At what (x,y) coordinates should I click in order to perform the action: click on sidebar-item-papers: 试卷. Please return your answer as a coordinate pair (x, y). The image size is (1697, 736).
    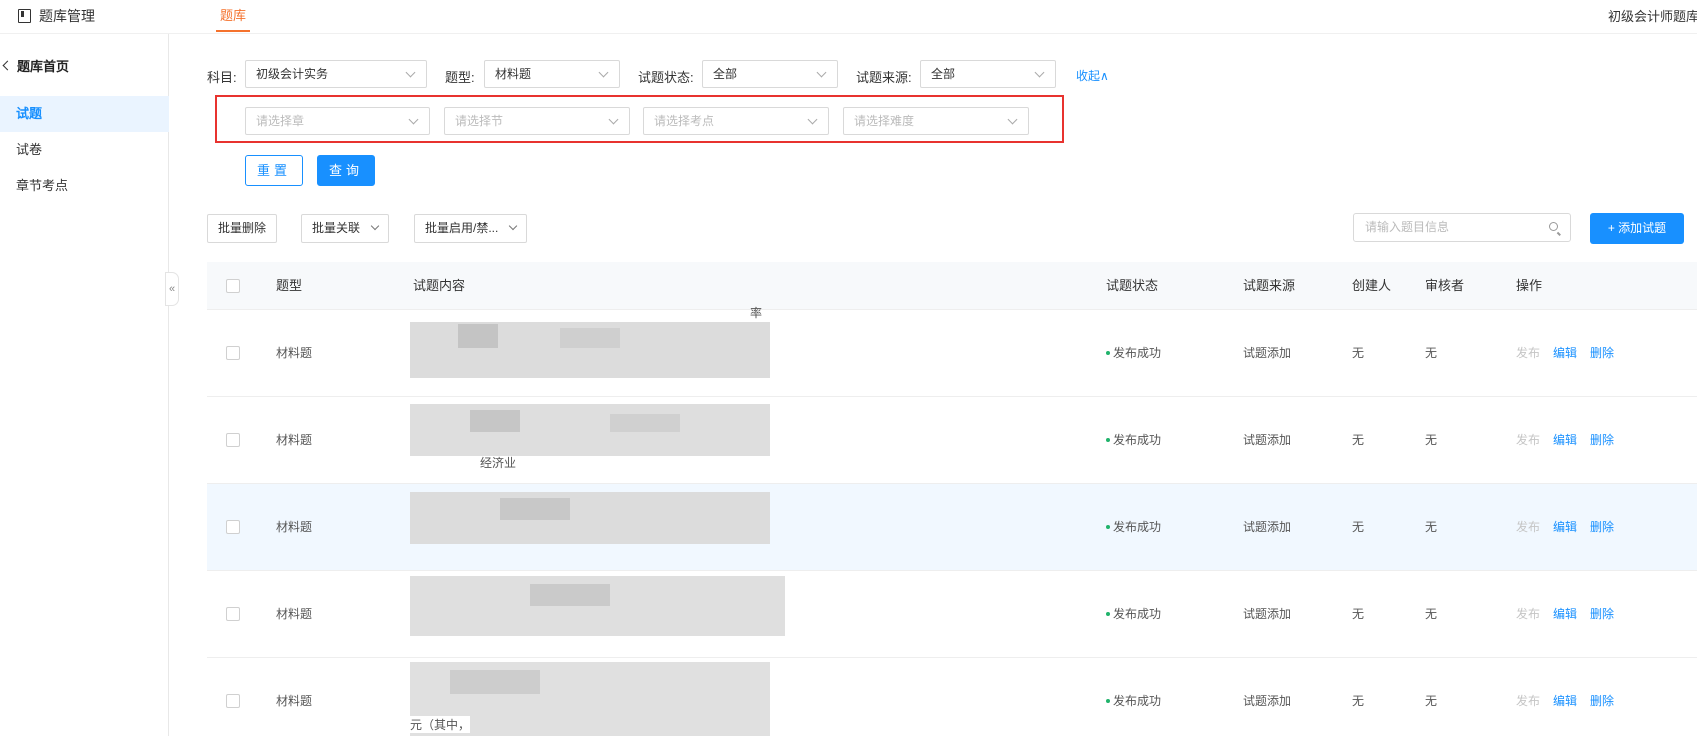
    Looking at the image, I should click on (84, 150).